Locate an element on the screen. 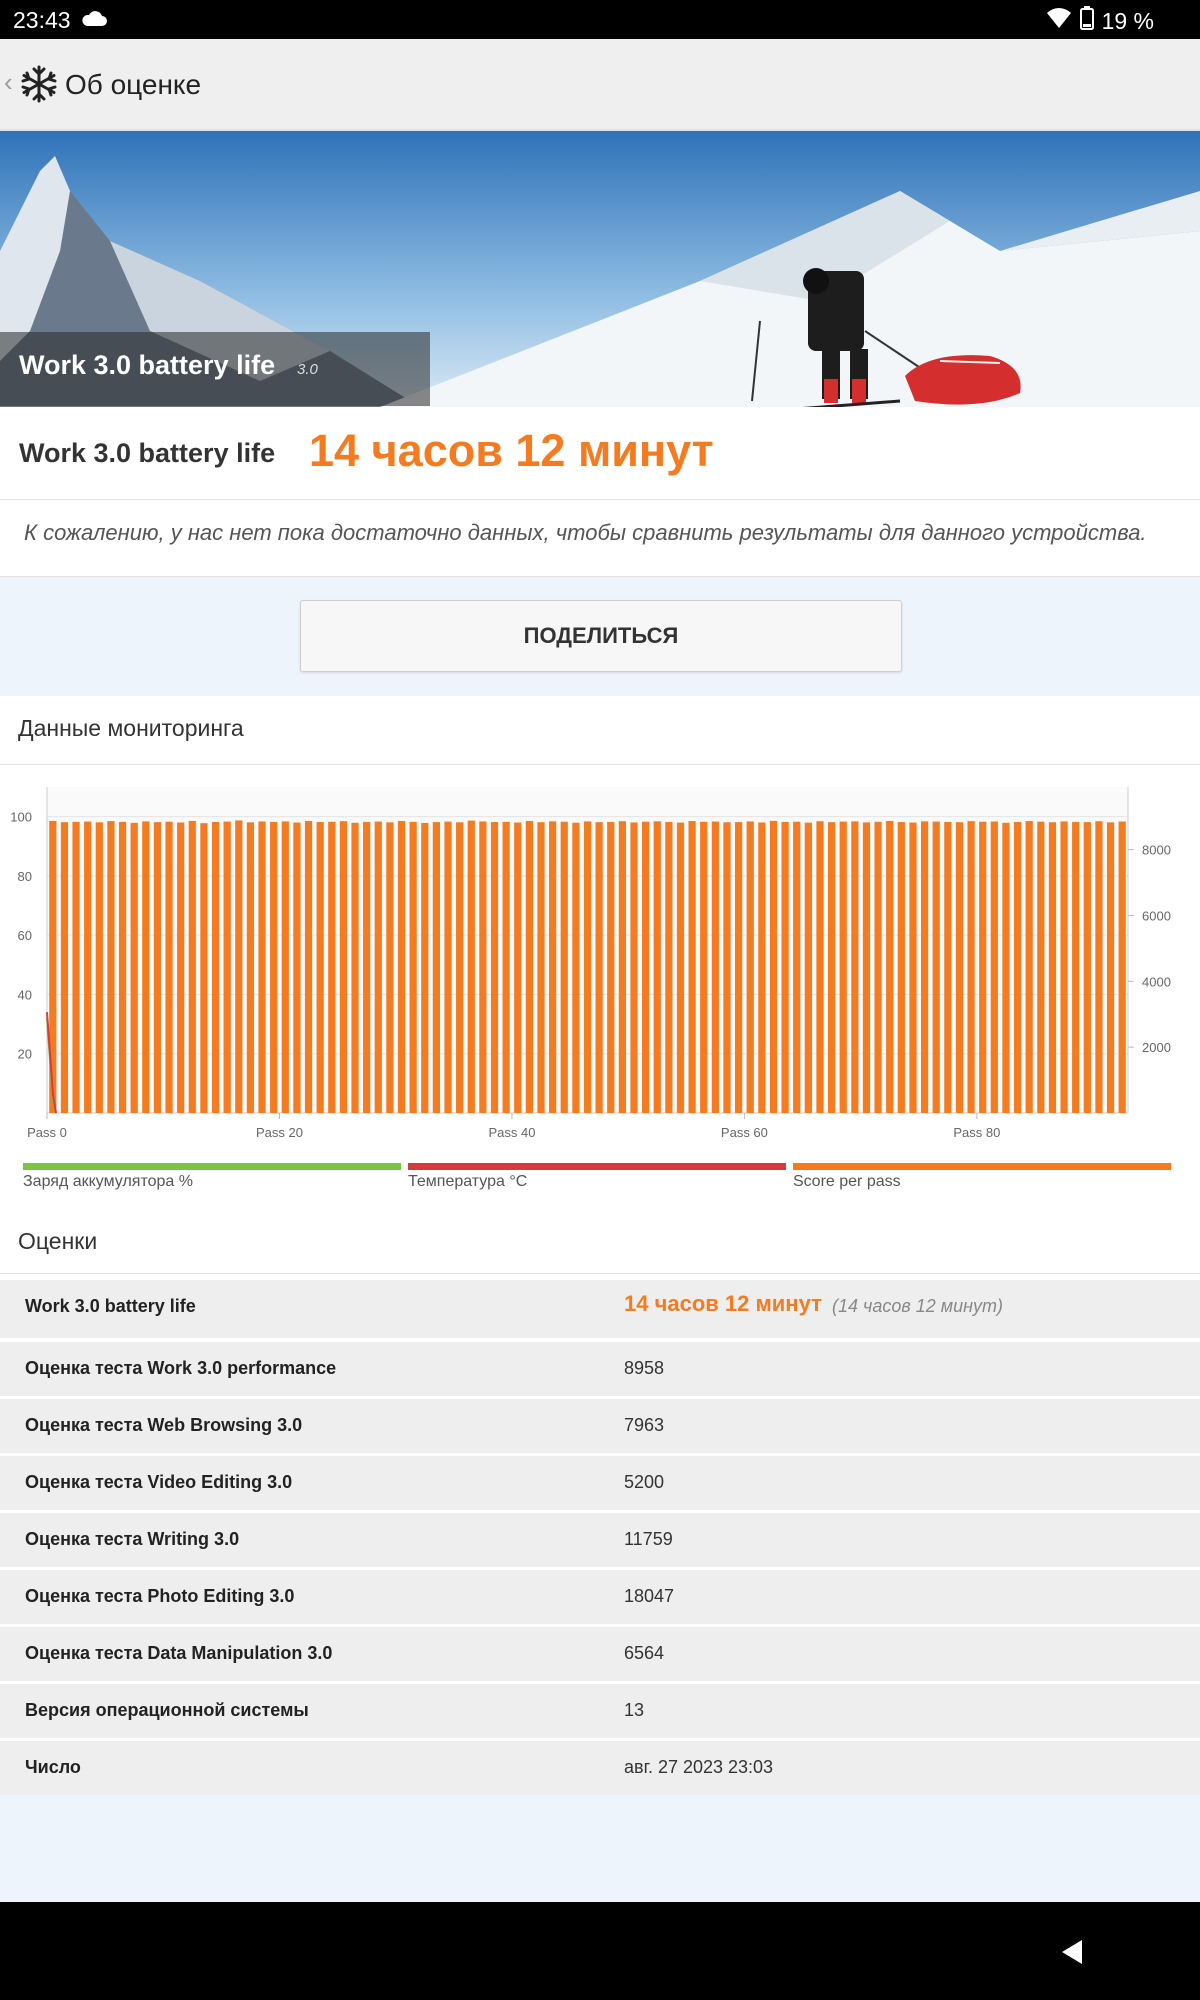 This screenshot has height=2000, width=1200. score-label: Оценка теста Data Manipulation 3.0 is located at coordinates (179, 1653).